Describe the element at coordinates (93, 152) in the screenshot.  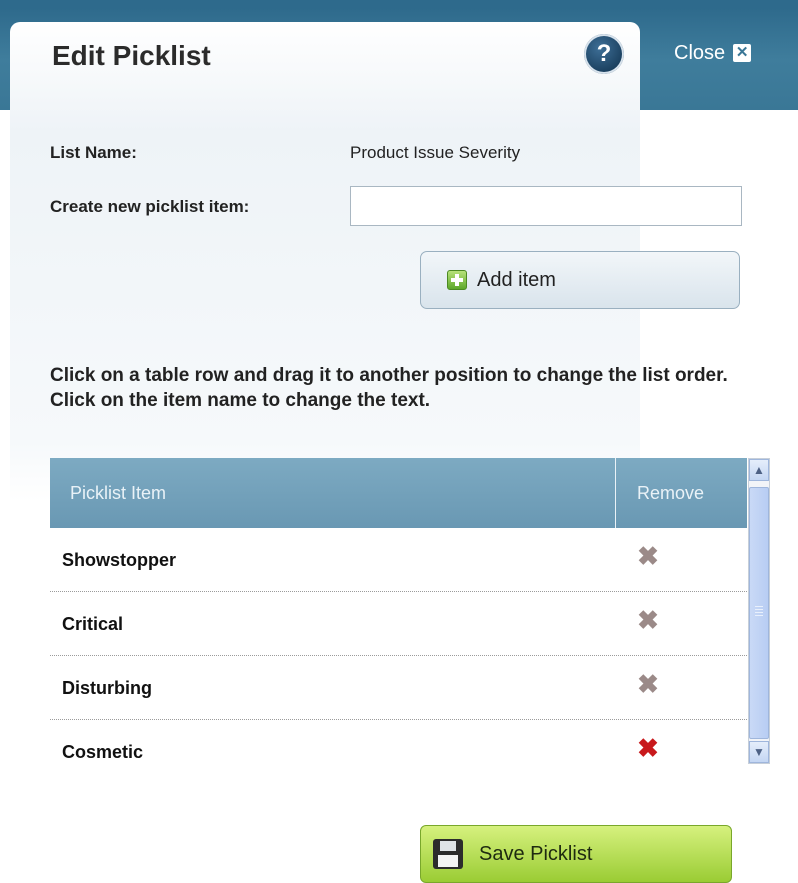
I see `list-name-label: List Name:` at that location.